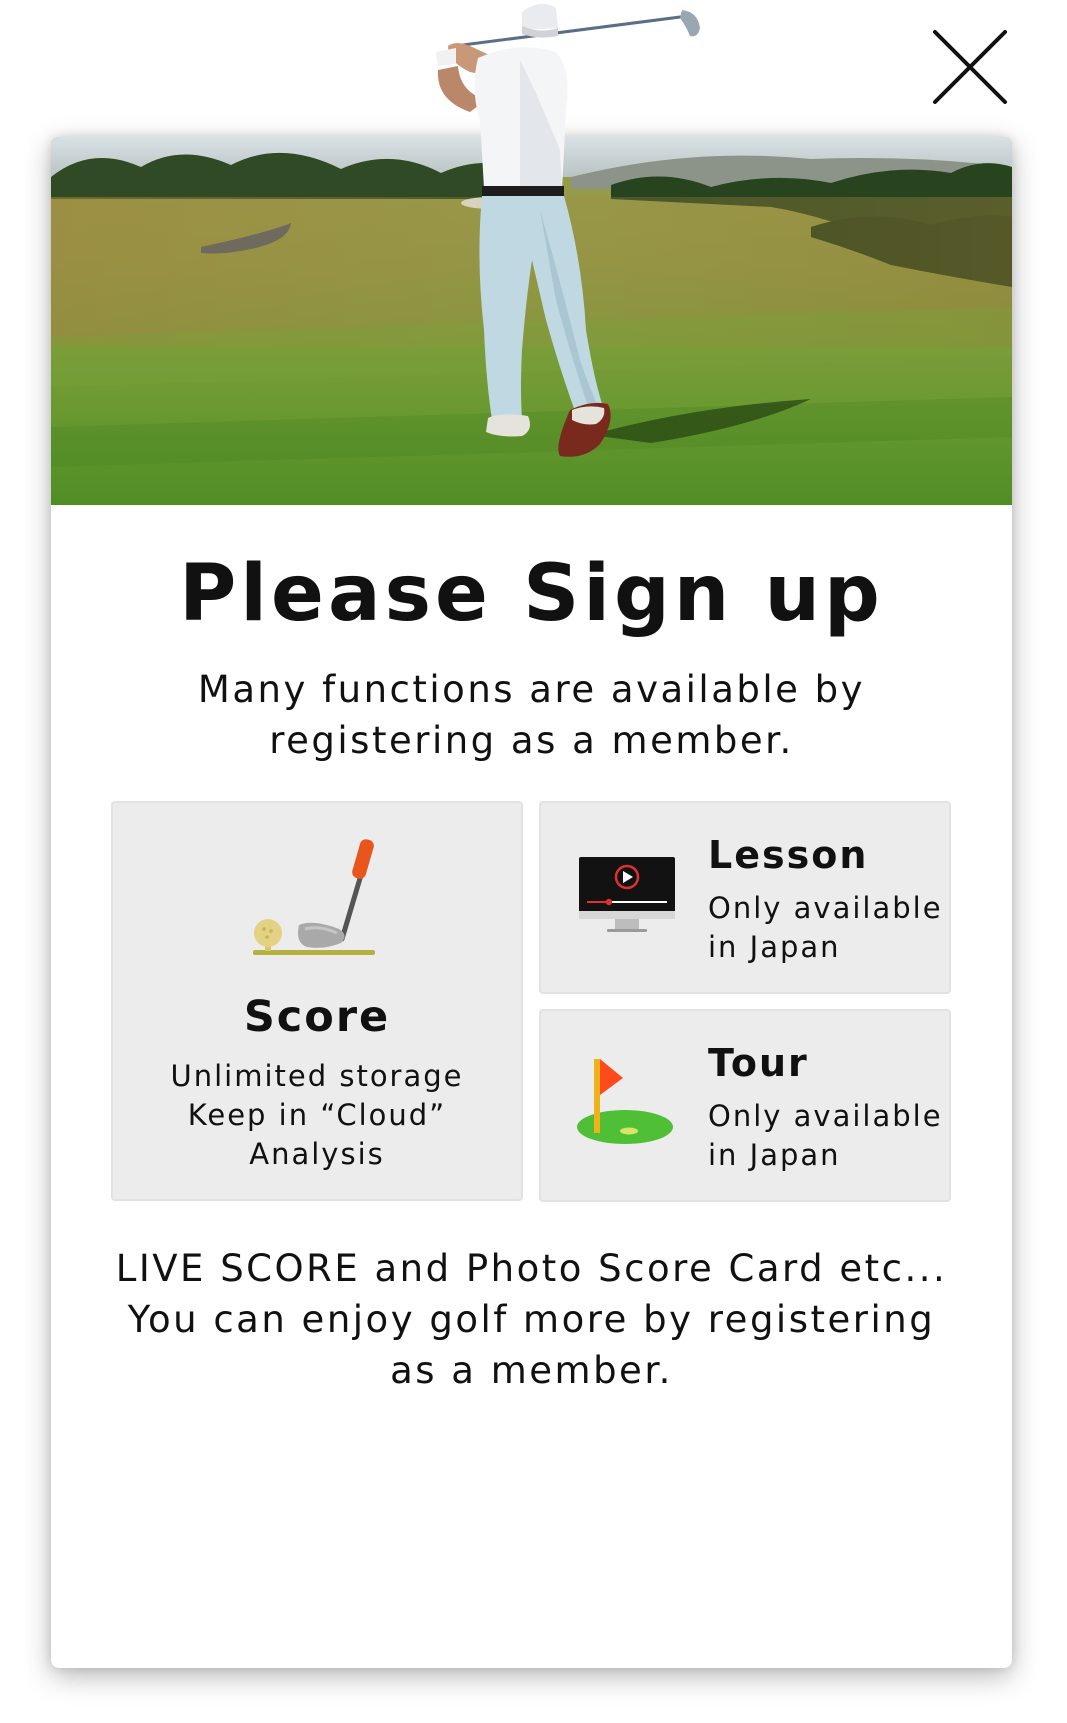 The width and height of the screenshot is (1067, 1723). Describe the element at coordinates (825, 908) in the screenshot. I see `lesson-line: Only available` at that location.